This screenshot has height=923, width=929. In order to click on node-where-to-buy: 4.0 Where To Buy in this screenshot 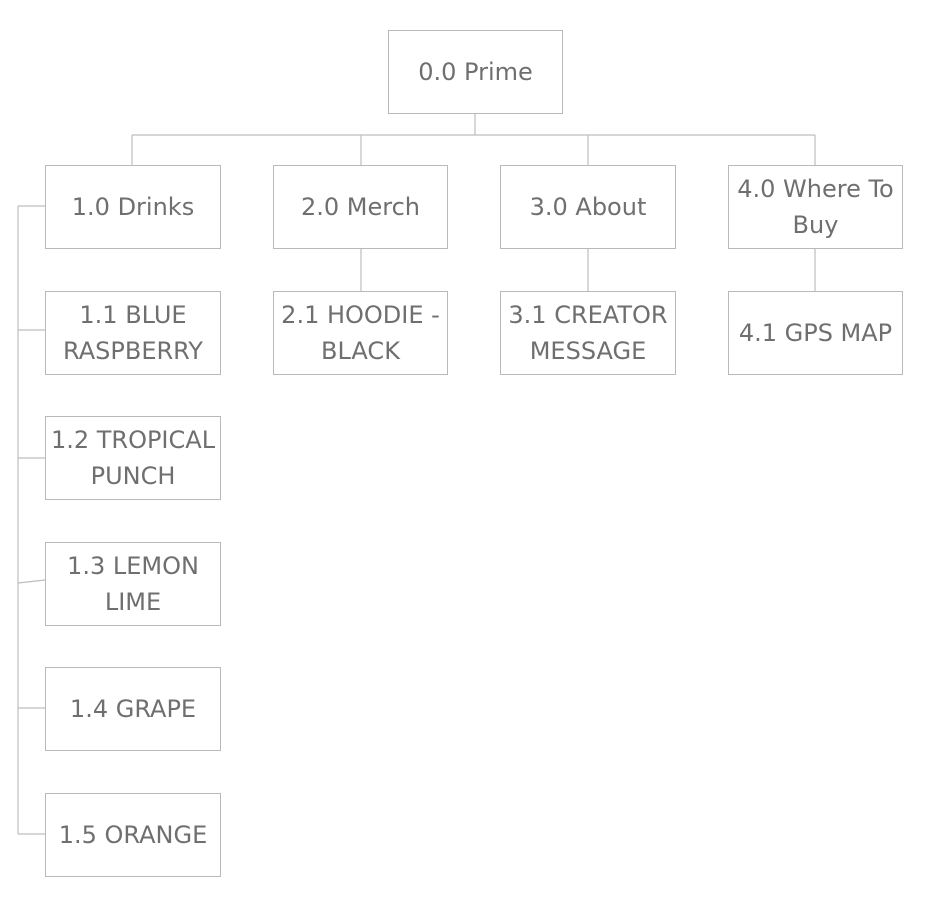, I will do `click(815, 207)`.